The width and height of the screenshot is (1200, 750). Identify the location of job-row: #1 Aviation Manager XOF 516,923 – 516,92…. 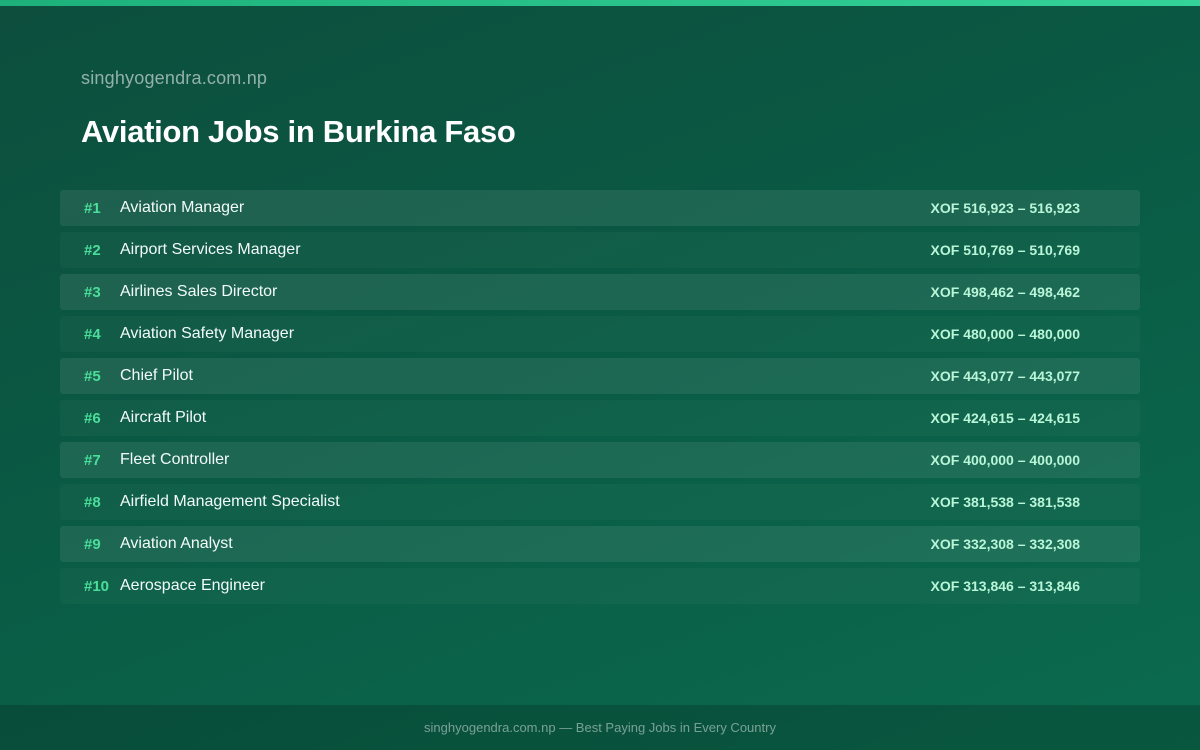
(600, 208).